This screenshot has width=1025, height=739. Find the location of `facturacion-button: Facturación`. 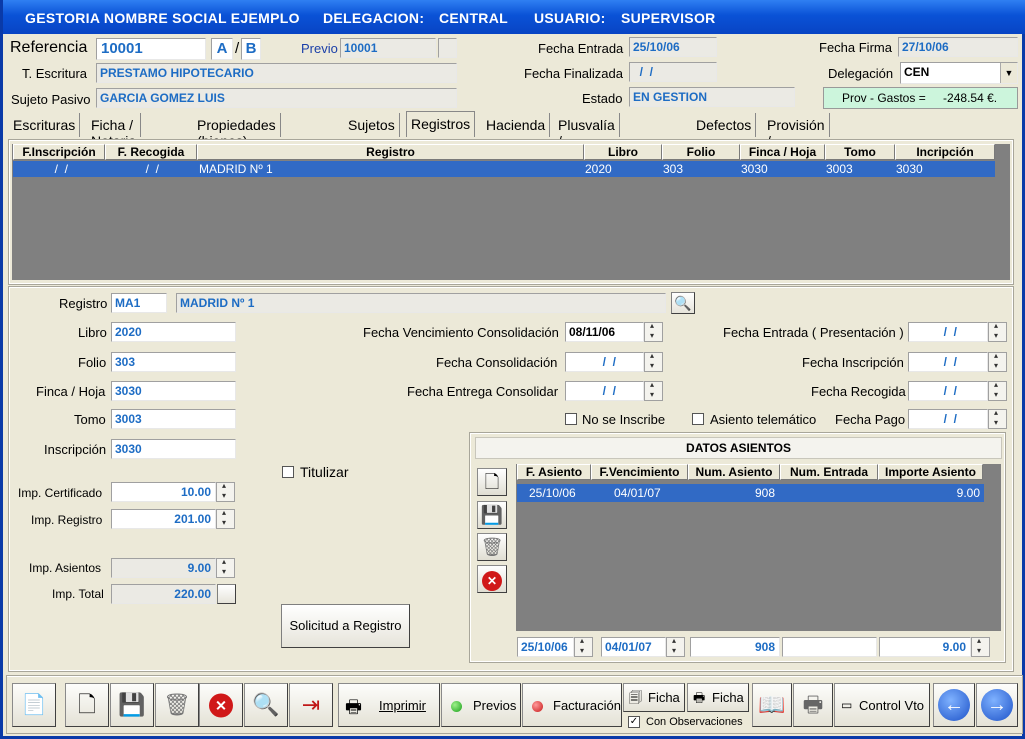

facturacion-button: Facturación is located at coordinates (572, 705).